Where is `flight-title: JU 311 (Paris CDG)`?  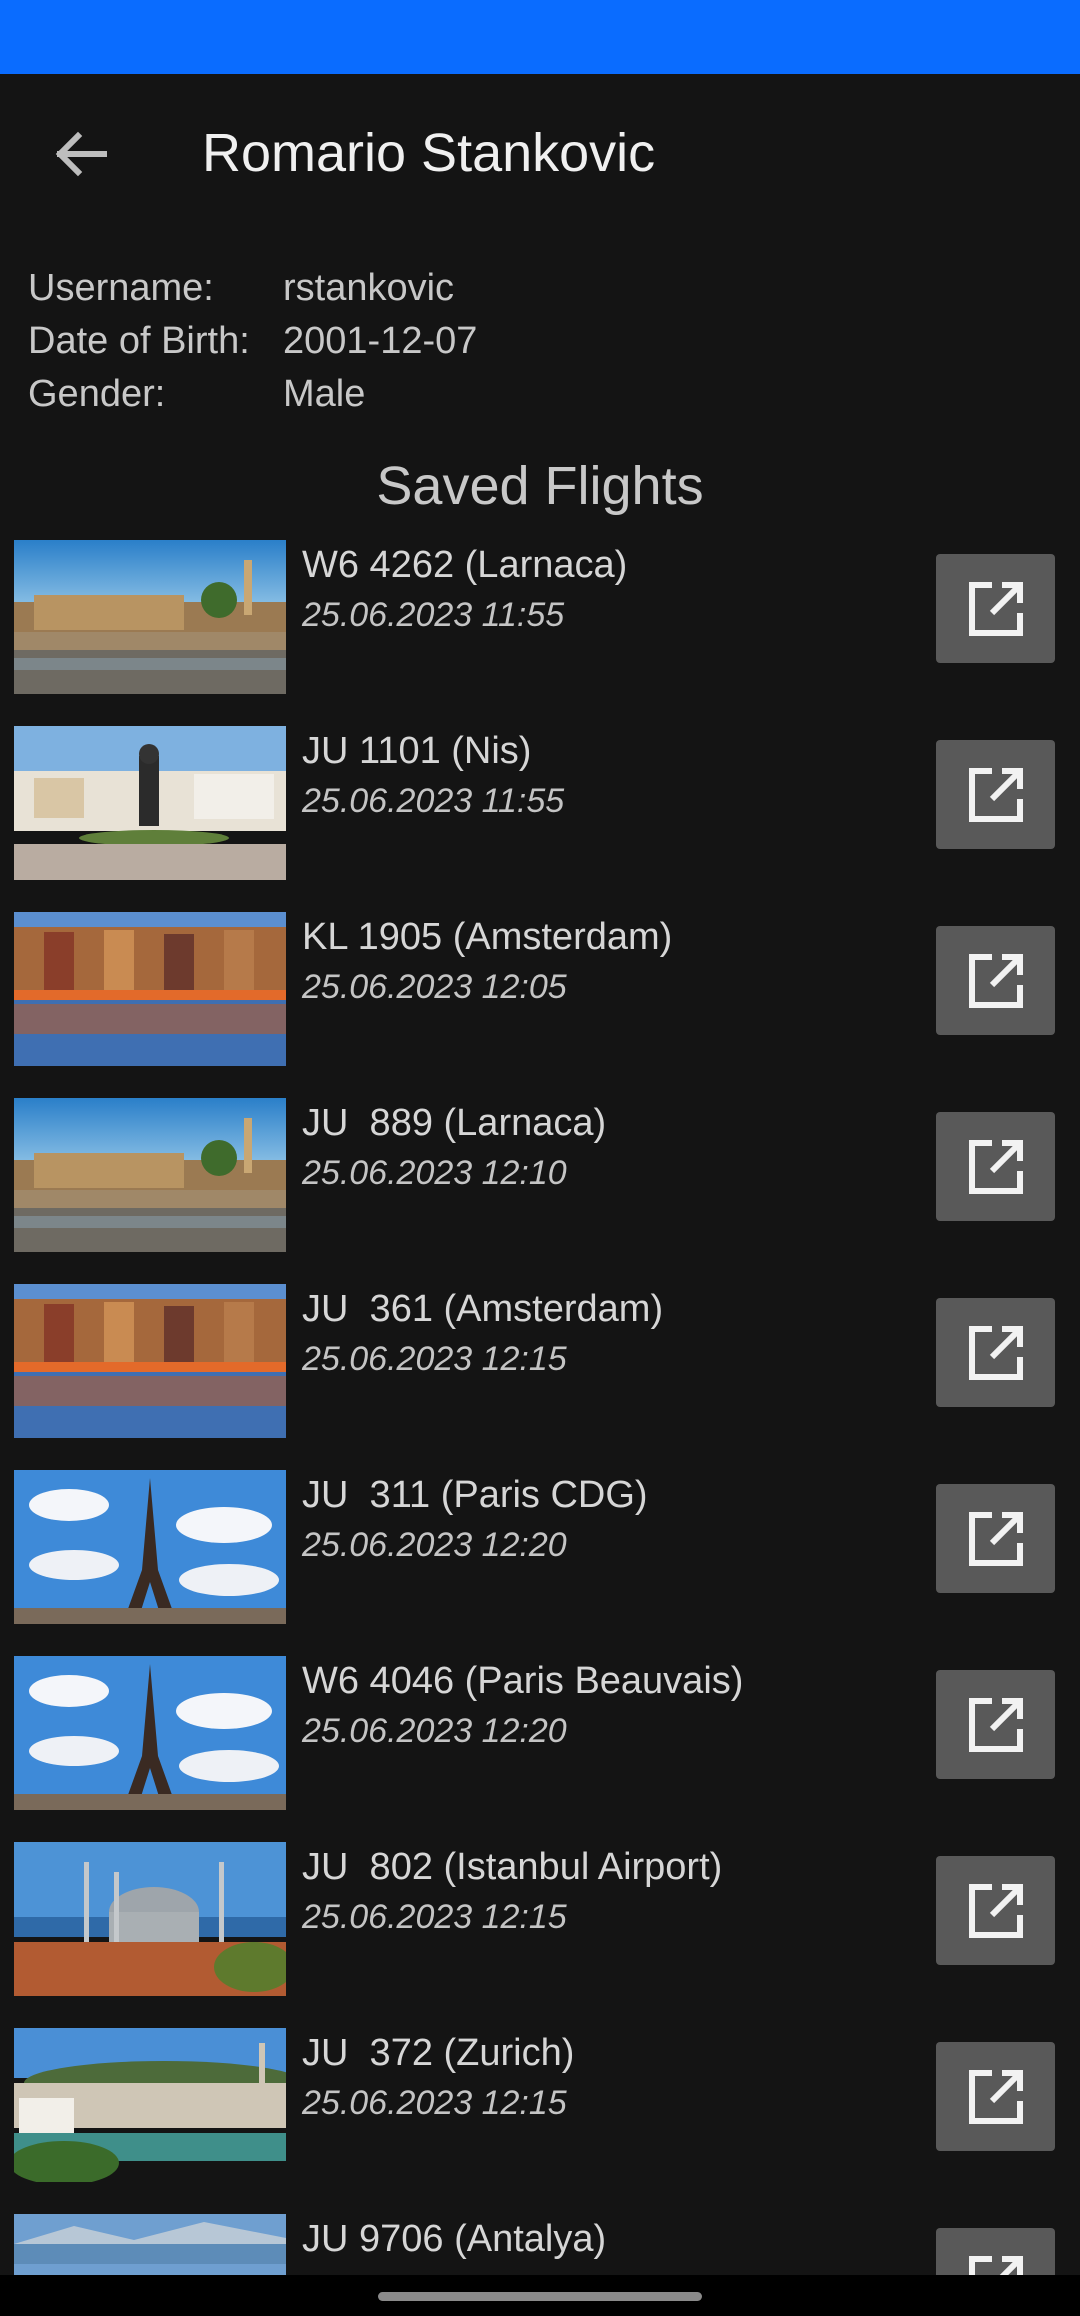 flight-title: JU 311 (Paris CDG) is located at coordinates (475, 1495).